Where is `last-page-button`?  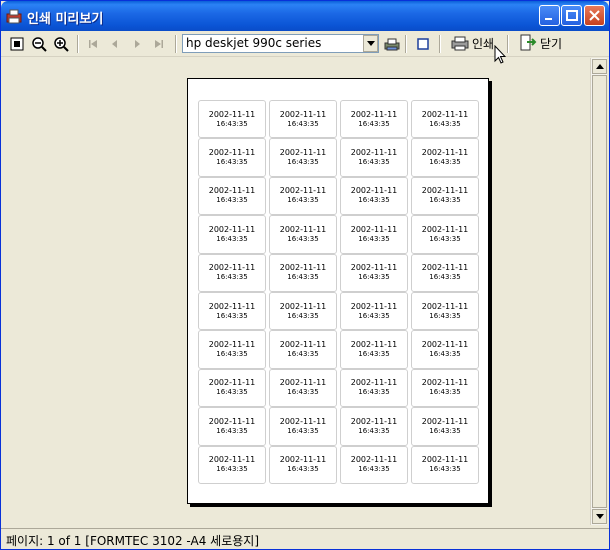 last-page-button is located at coordinates (159, 44).